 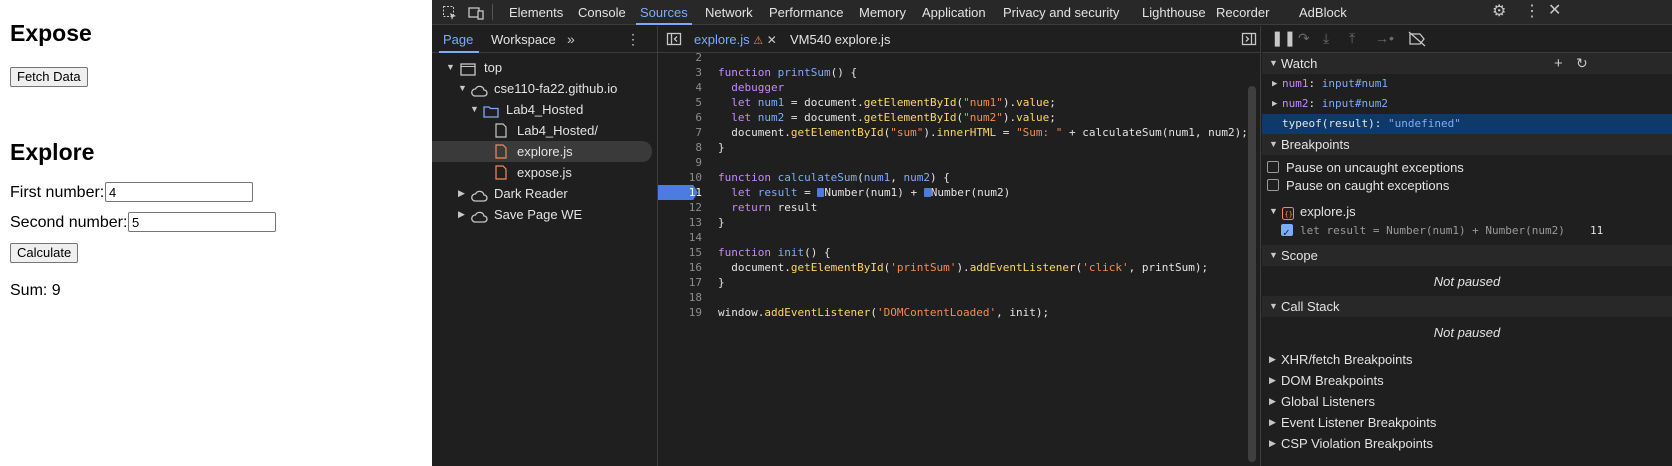 I want to click on inspect-element-icon, so click(x=450, y=14).